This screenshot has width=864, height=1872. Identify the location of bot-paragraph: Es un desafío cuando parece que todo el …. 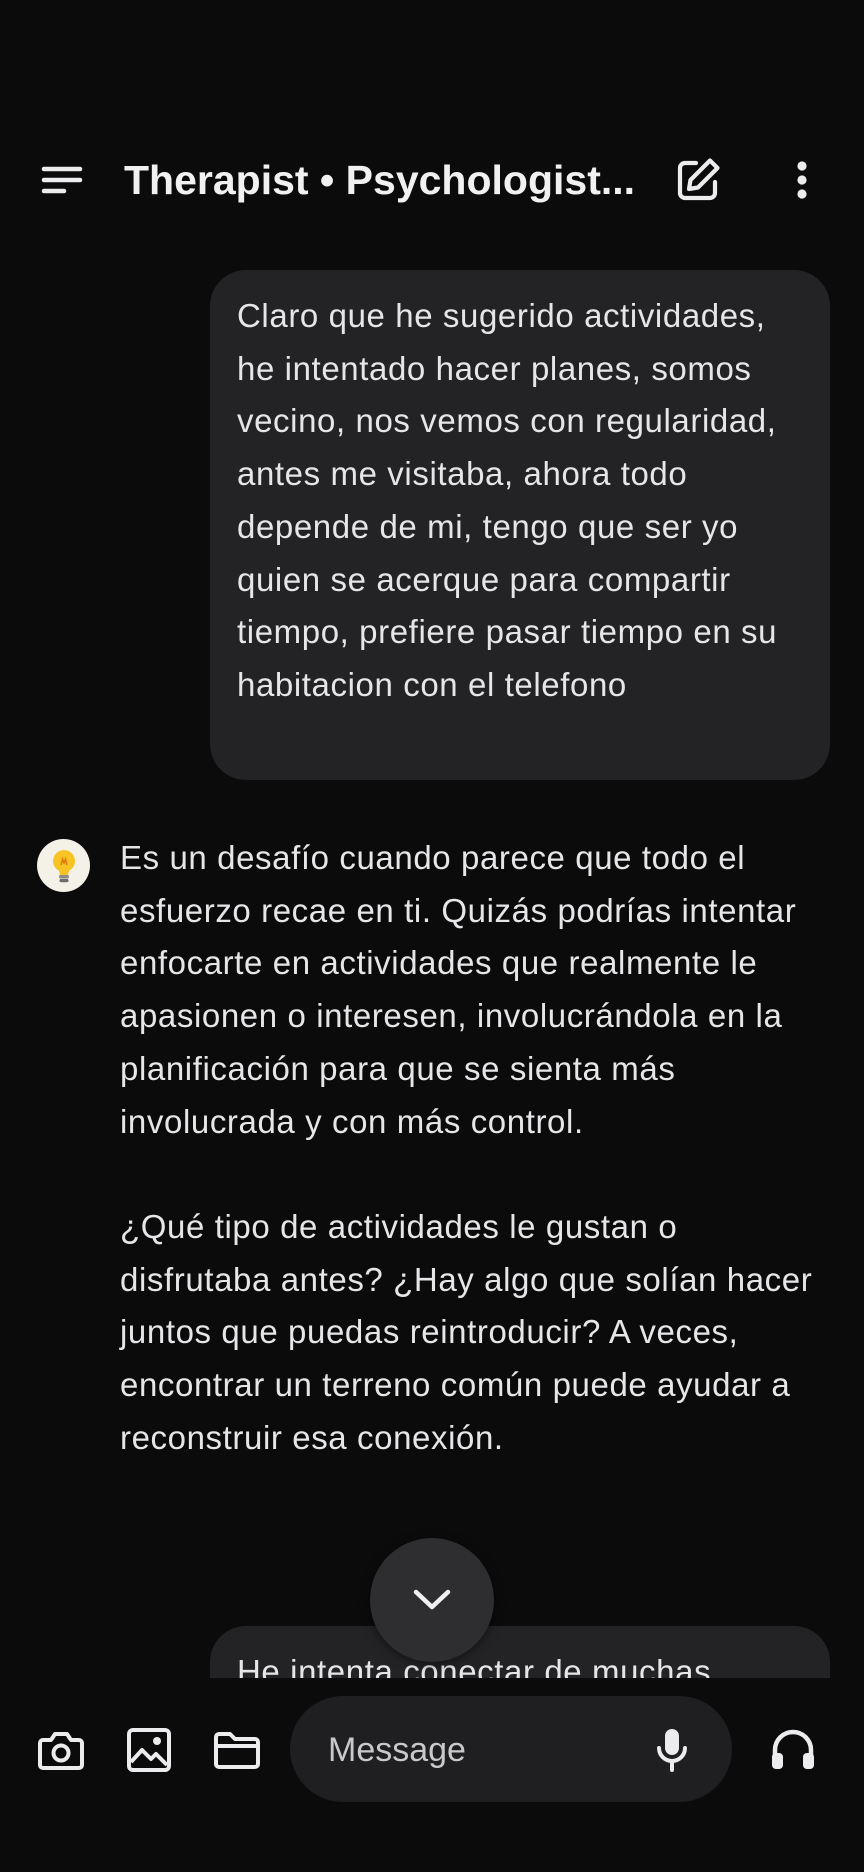
(458, 989).